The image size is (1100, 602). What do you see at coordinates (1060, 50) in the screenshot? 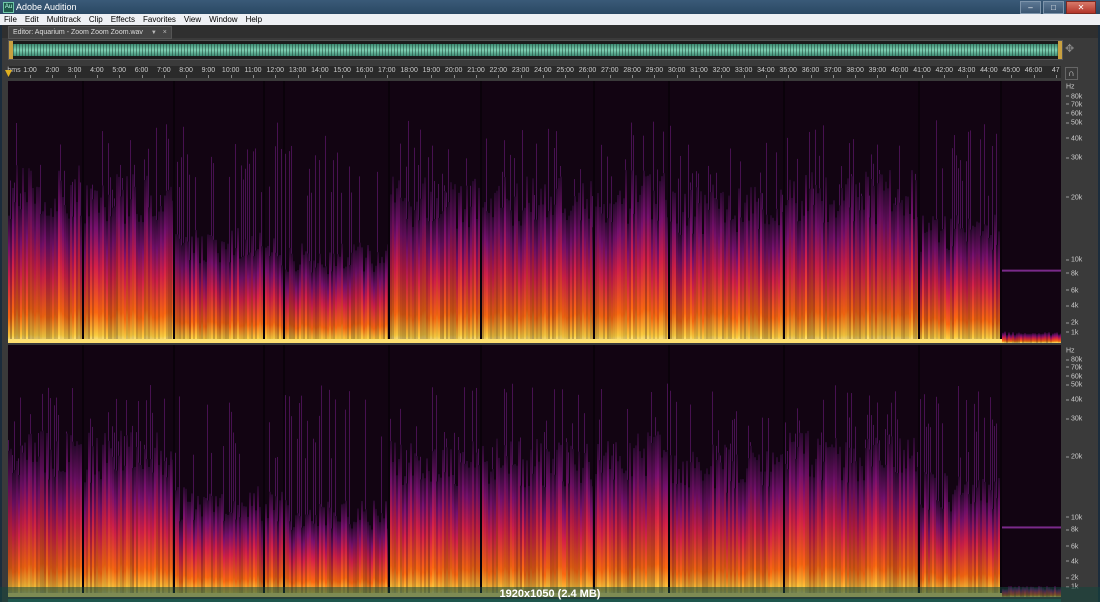
I see `overview-zoom-handle-right` at bounding box center [1060, 50].